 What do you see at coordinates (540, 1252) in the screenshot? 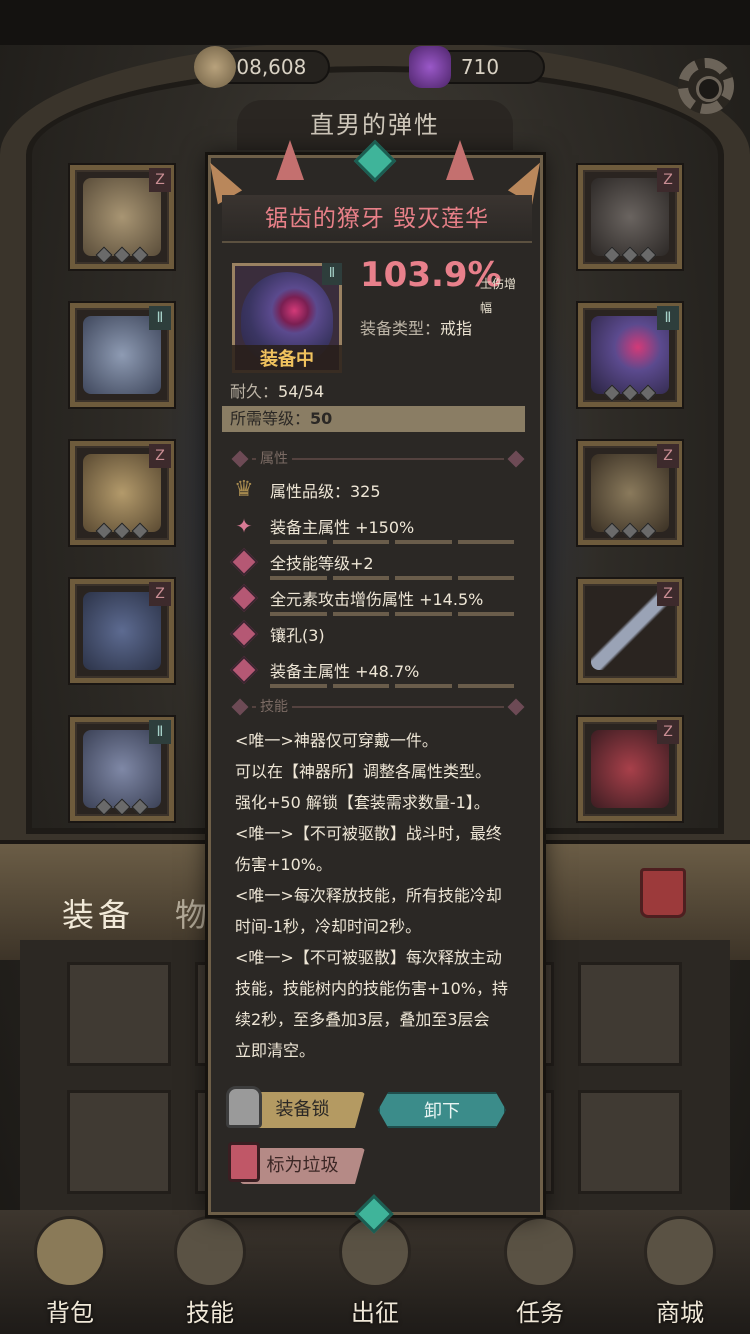
I see `scroll-icon` at bounding box center [540, 1252].